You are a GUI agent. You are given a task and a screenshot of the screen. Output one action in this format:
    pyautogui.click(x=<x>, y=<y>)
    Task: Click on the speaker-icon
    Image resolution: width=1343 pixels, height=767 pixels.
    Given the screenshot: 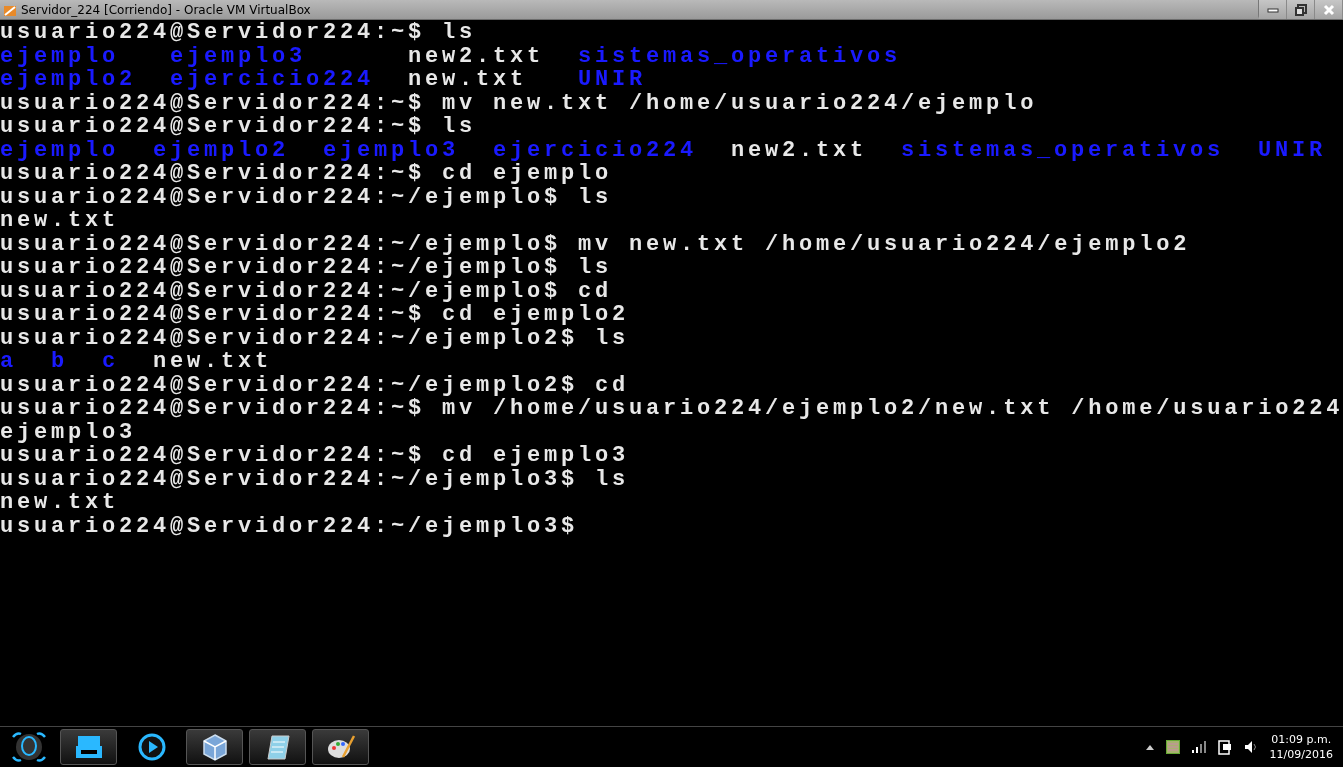 What is the action you would take?
    pyautogui.click(x=1250, y=747)
    